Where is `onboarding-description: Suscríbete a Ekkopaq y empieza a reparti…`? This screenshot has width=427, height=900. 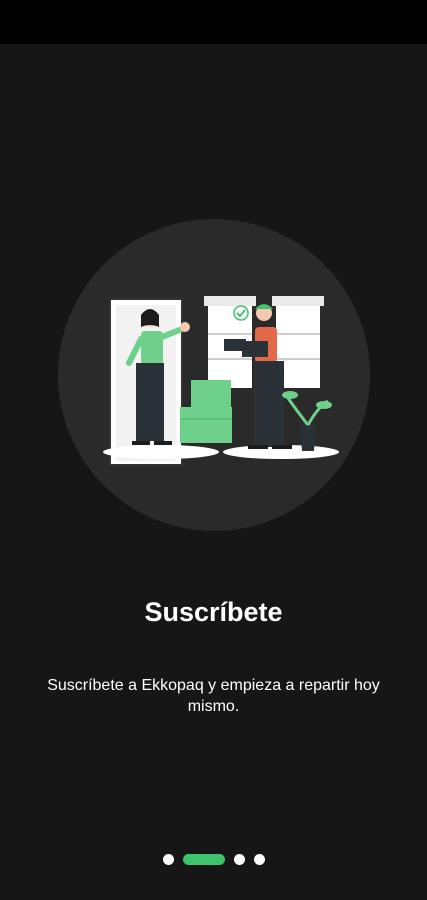 onboarding-description: Suscríbete a Ekkopaq y empieza a reparti… is located at coordinates (213, 696).